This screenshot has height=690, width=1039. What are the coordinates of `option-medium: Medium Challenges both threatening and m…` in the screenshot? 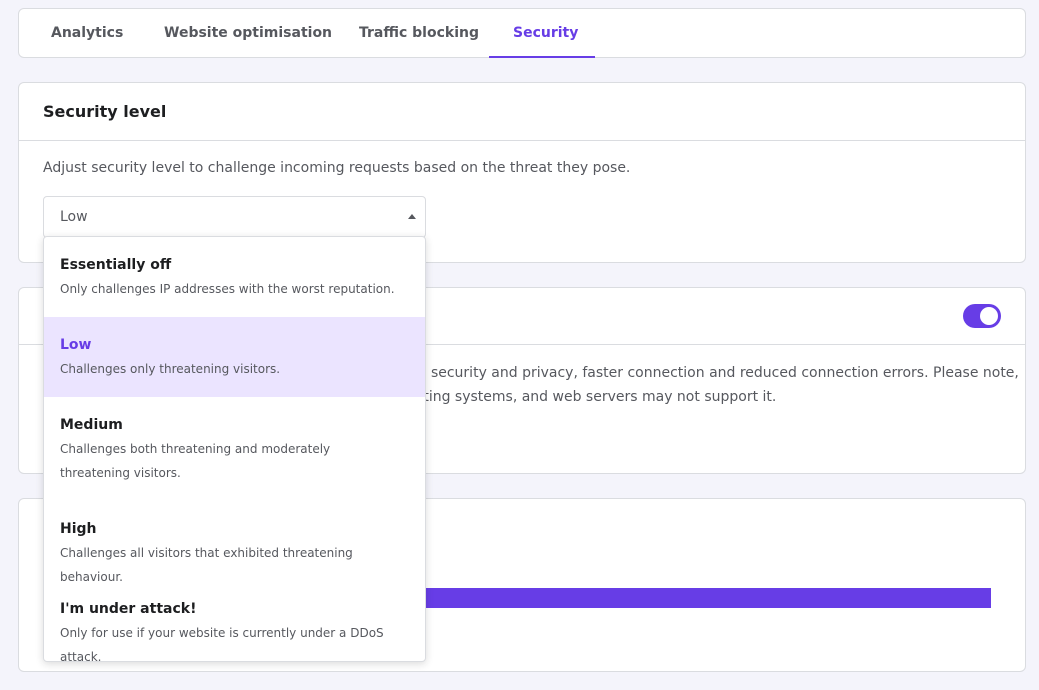 It's located at (234, 449).